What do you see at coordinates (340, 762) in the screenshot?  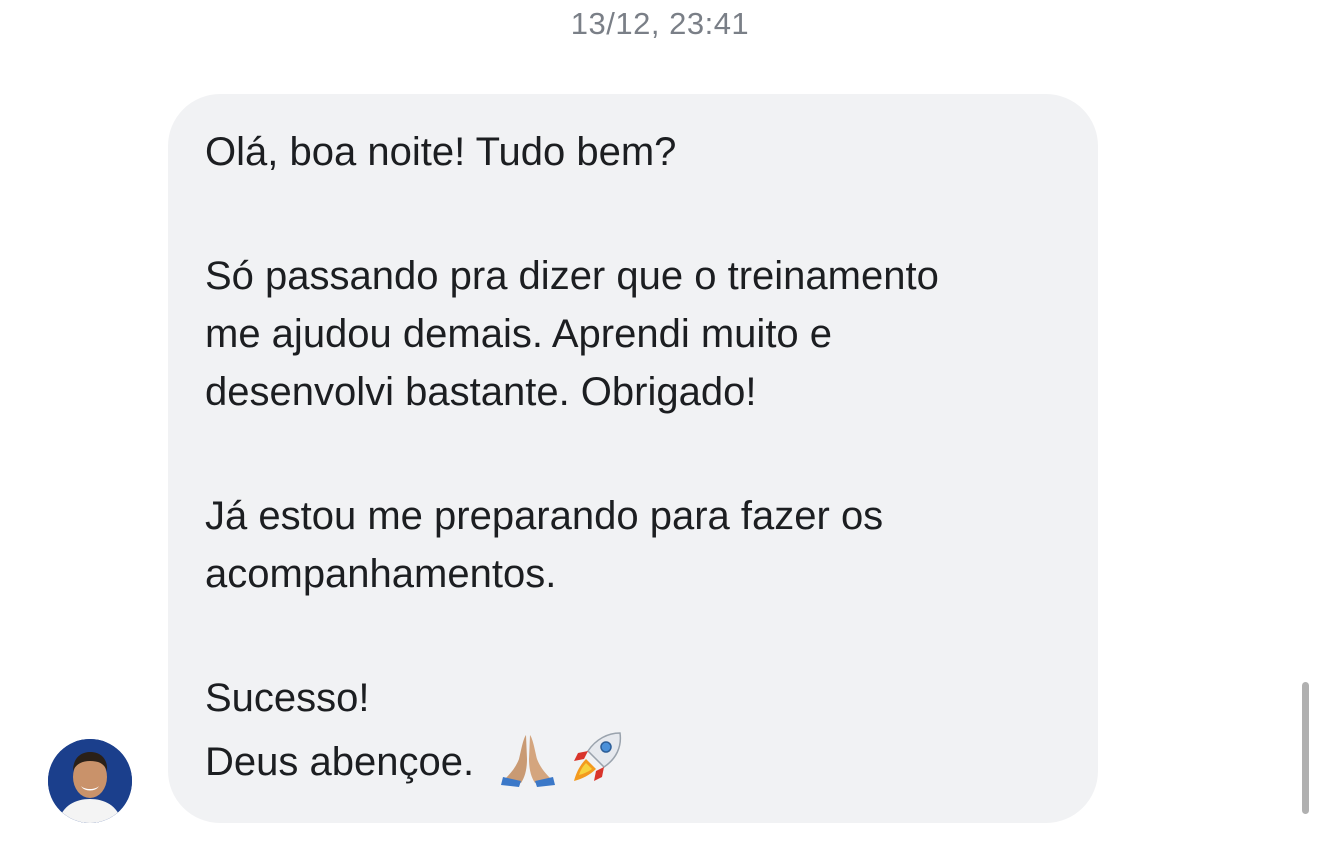 I see `message-line: Deus abençoe.` at bounding box center [340, 762].